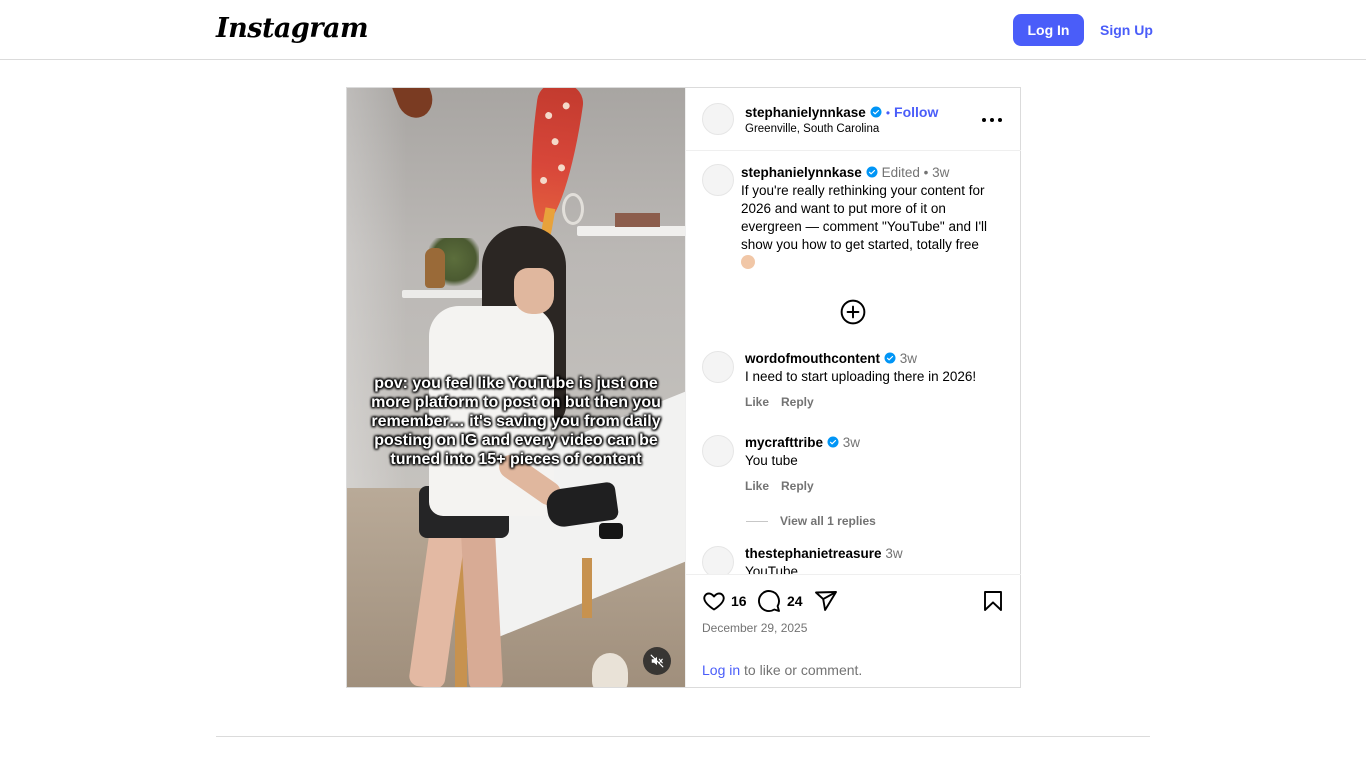  I want to click on mute-icon, so click(657, 661).